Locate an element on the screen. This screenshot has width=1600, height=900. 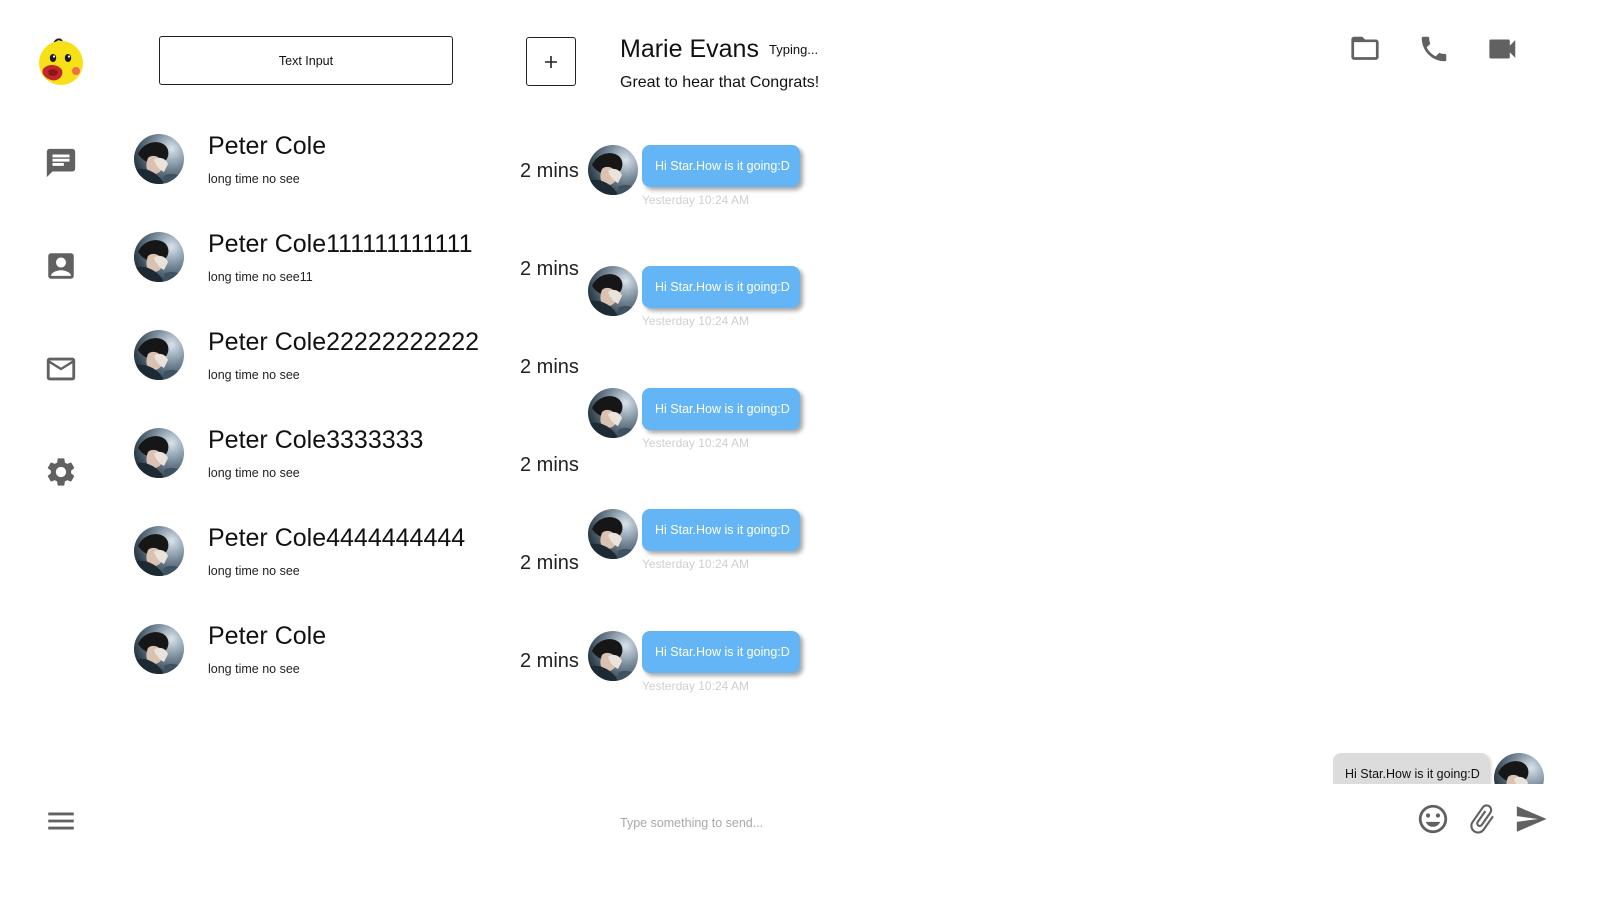
video-camera-icon is located at coordinates (1503, 49).